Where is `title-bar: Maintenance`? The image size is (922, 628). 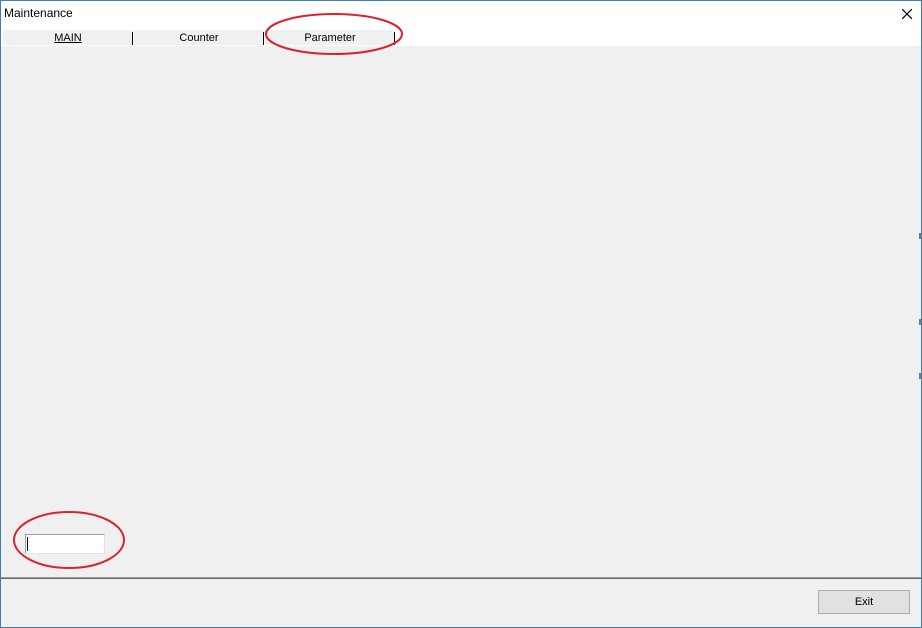 title-bar: Maintenance is located at coordinates (461, 14).